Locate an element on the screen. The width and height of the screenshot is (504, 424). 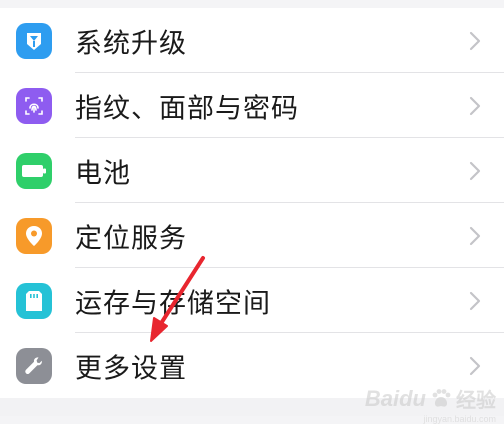
settings-item-label: 更多设置 is located at coordinates (131, 368).